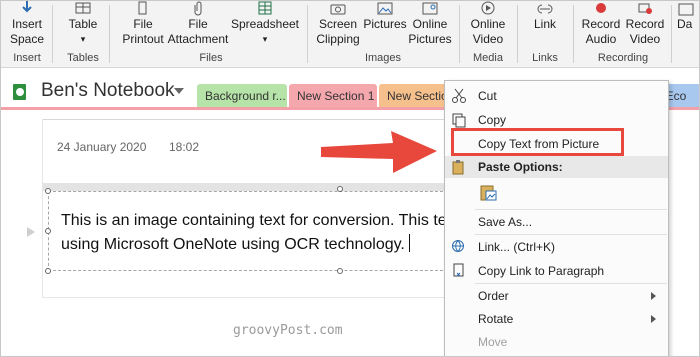 This screenshot has height=357, width=700. What do you see at coordinates (686, 9) in the screenshot?
I see `calendar-icon` at bounding box center [686, 9].